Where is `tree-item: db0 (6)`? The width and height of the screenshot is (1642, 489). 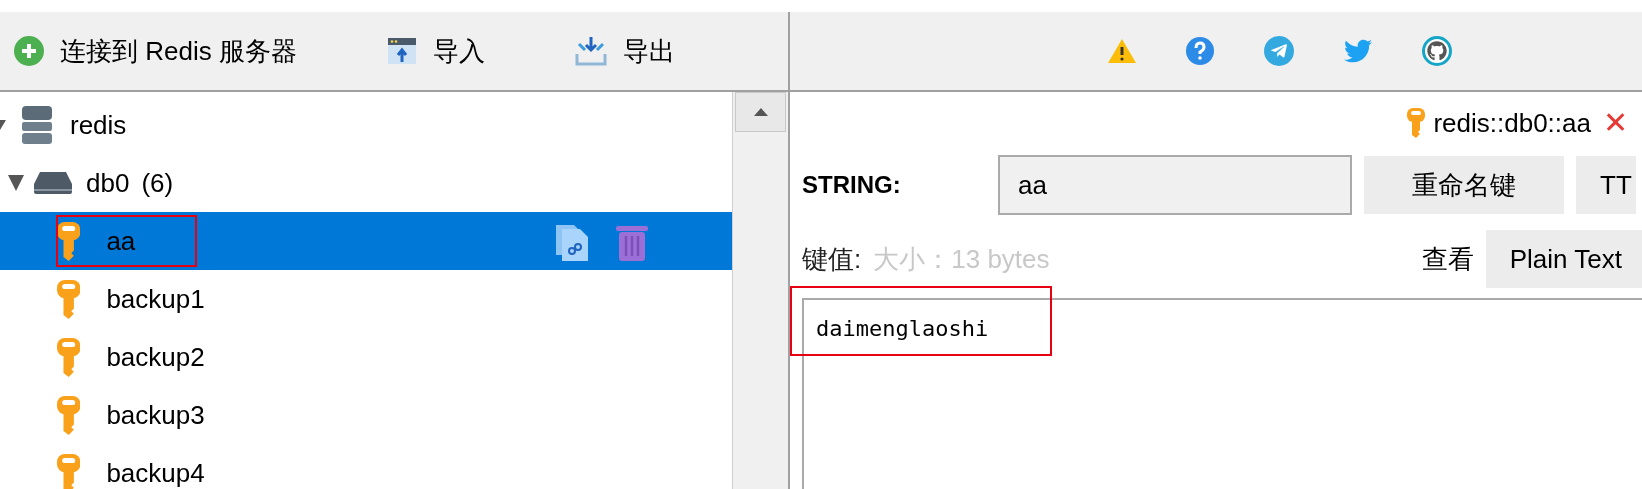 tree-item: db0 (6) is located at coordinates (366, 183).